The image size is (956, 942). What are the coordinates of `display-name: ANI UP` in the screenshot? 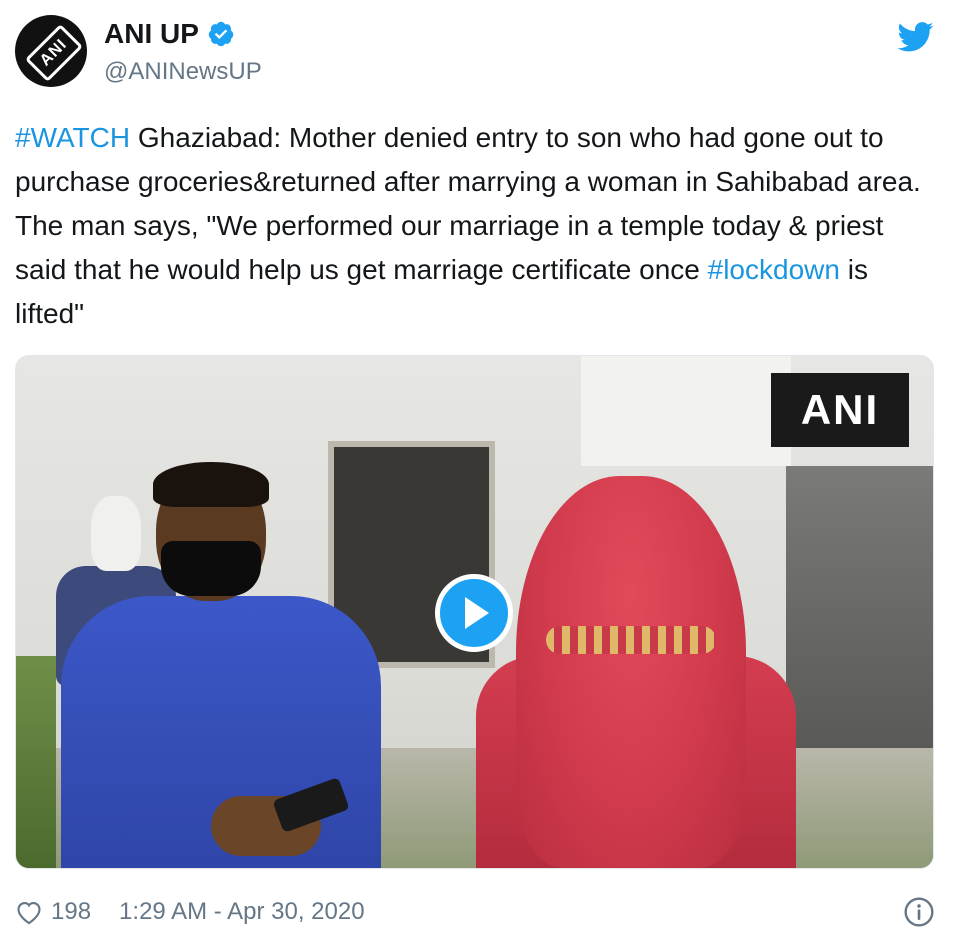 It's located at (151, 34).